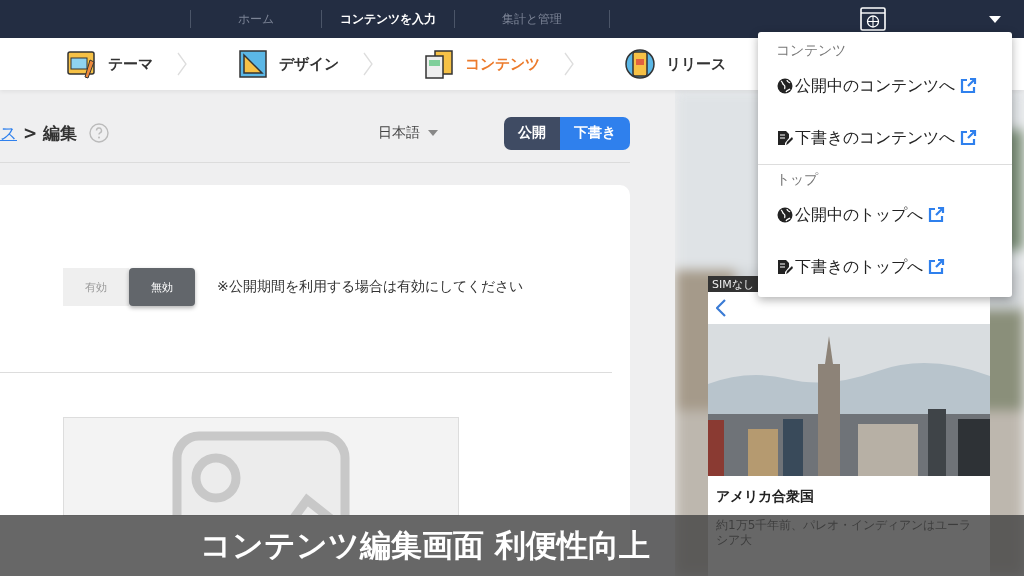 The height and width of the screenshot is (576, 1024). Describe the element at coordinates (811, 51) in the screenshot. I see `menu-section-title: コンテンツ` at that location.